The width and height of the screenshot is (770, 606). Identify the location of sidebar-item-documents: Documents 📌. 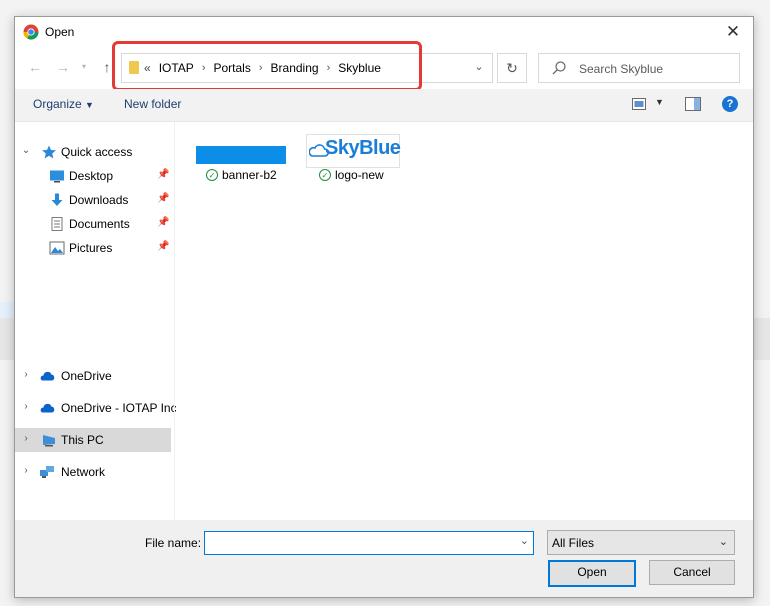
(94, 224).